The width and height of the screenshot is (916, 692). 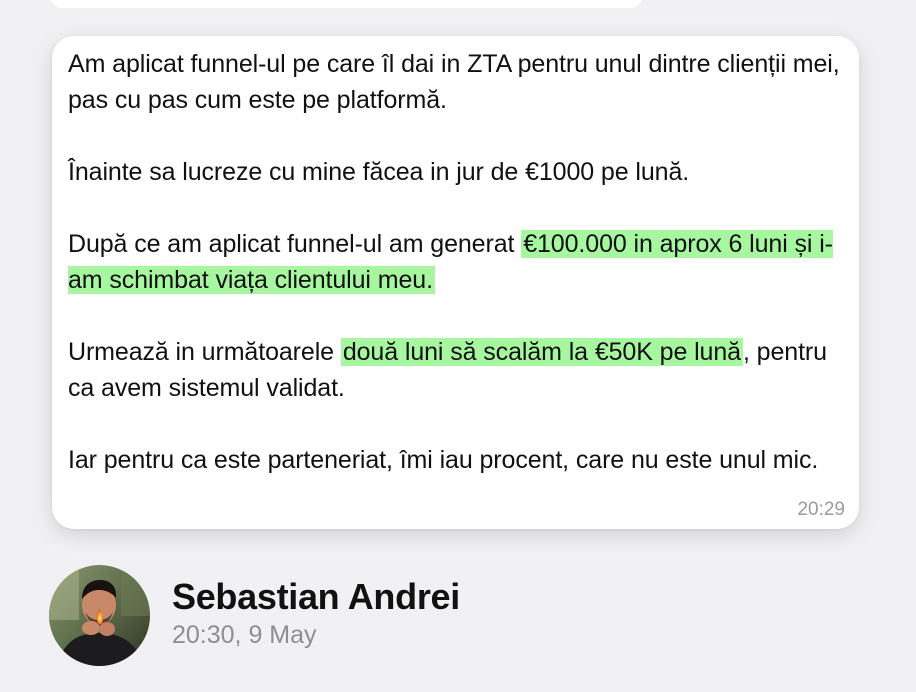 What do you see at coordinates (204, 352) in the screenshot?
I see `message-text-segment: Urmează in următoarele` at bounding box center [204, 352].